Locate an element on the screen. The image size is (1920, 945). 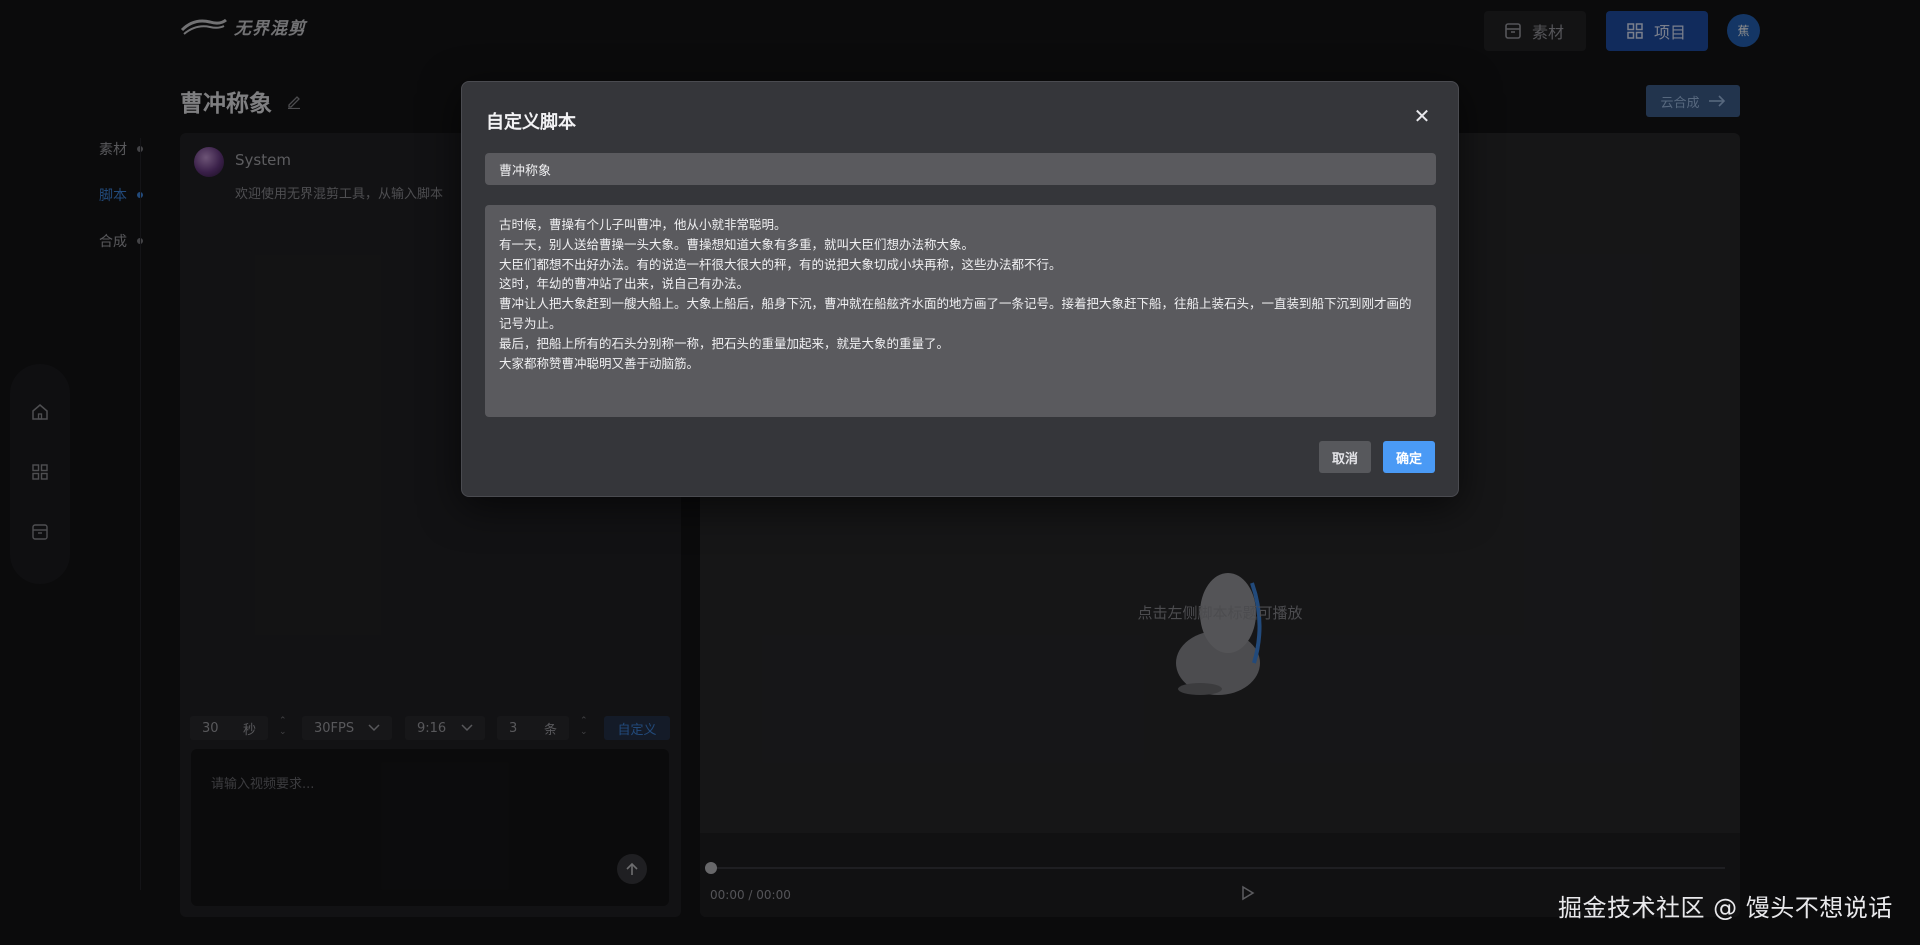
cancel-button: 取消 is located at coordinates (1345, 457).